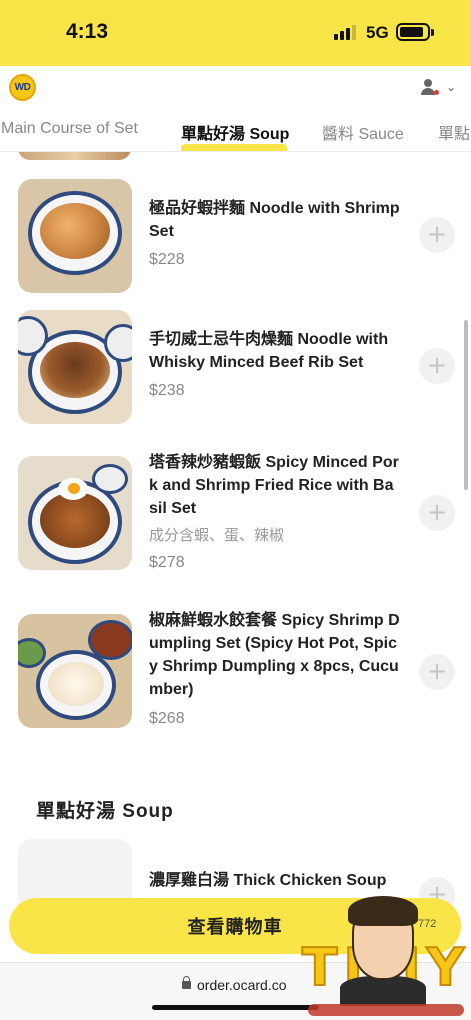  Describe the element at coordinates (217, 535) in the screenshot. I see `menu-item-description: 成分含蝦、蛋、辣椒` at that location.